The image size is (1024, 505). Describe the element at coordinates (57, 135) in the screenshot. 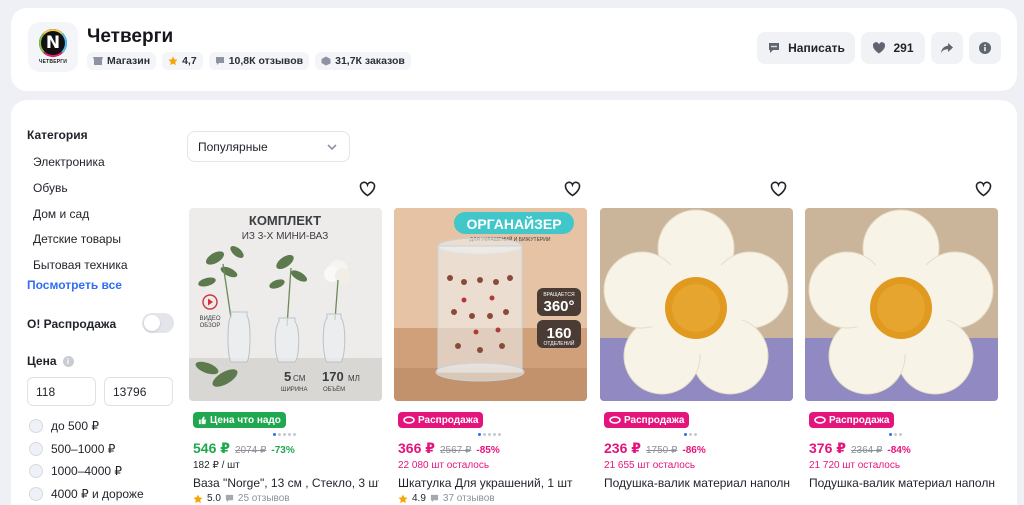

I see `category-title: Категория` at that location.